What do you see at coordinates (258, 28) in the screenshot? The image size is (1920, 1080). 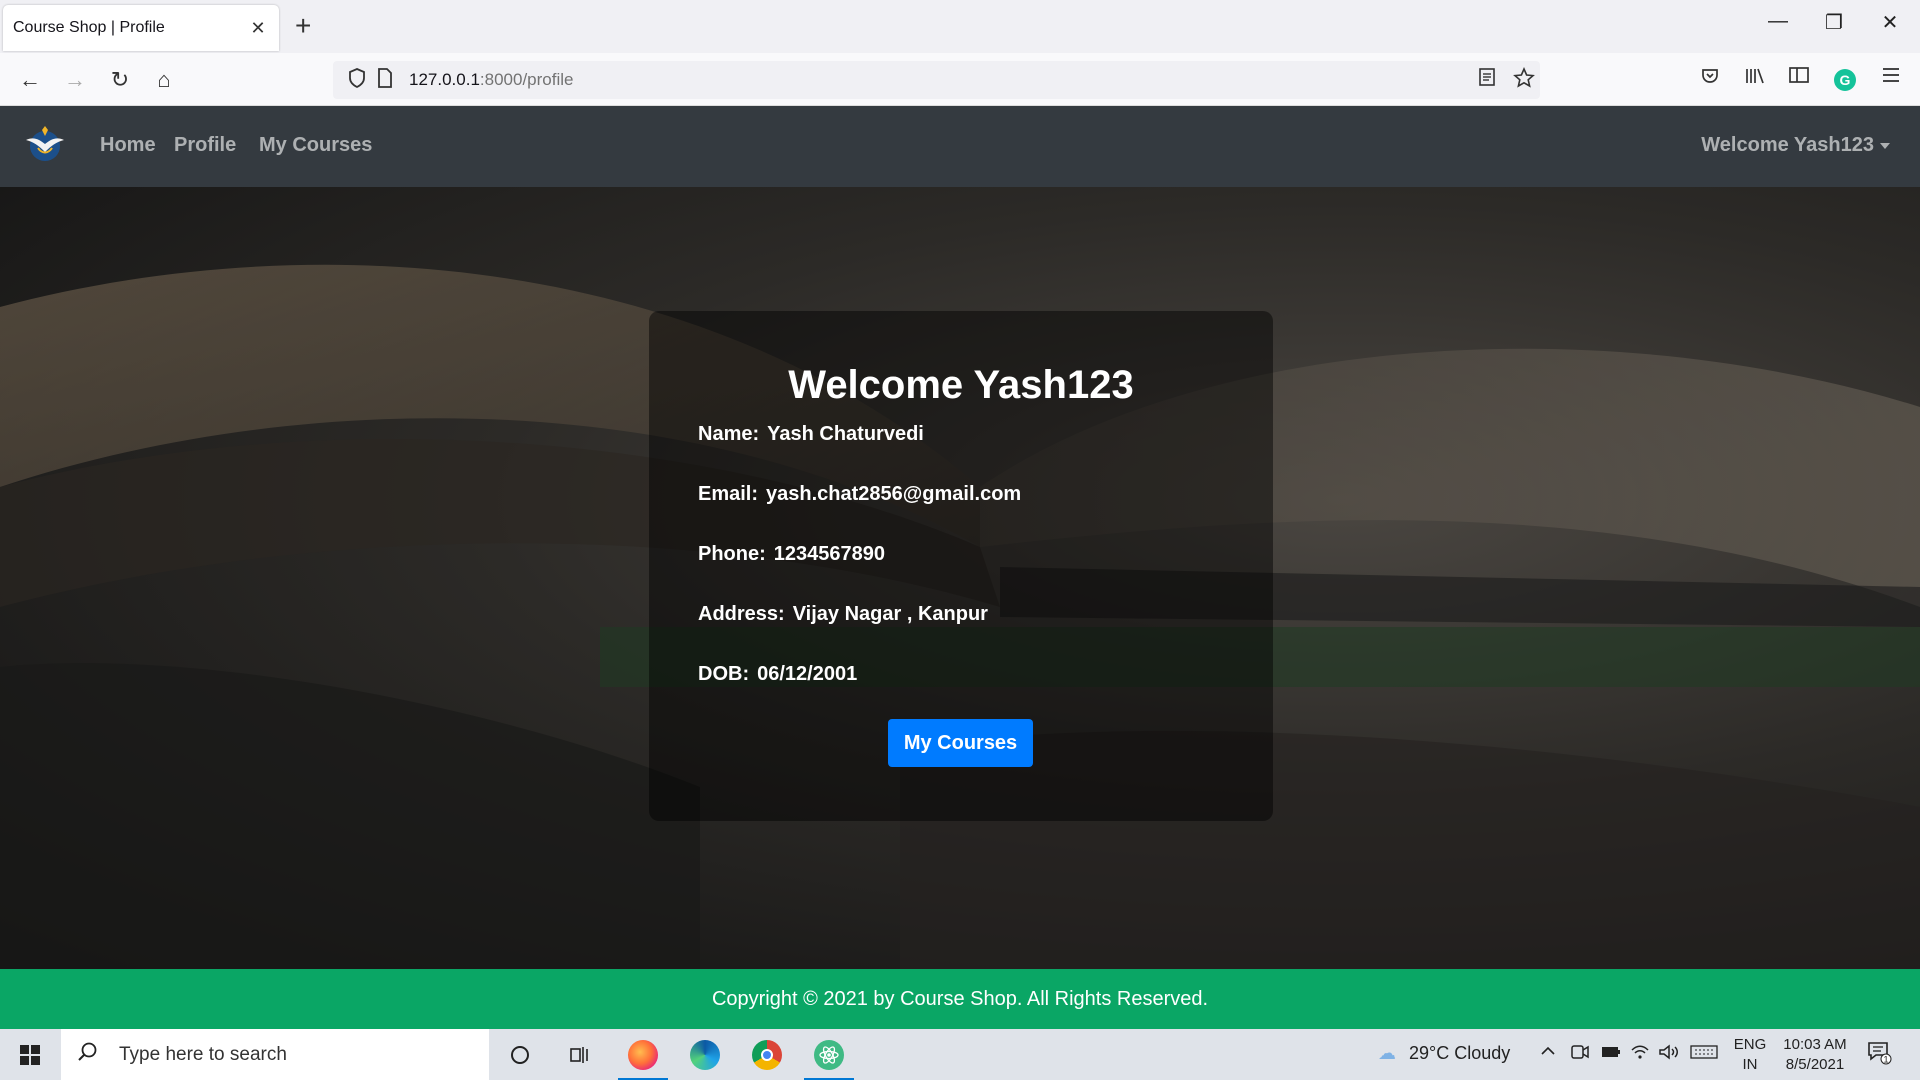 I see `tab-close-icon: ✕` at bounding box center [258, 28].